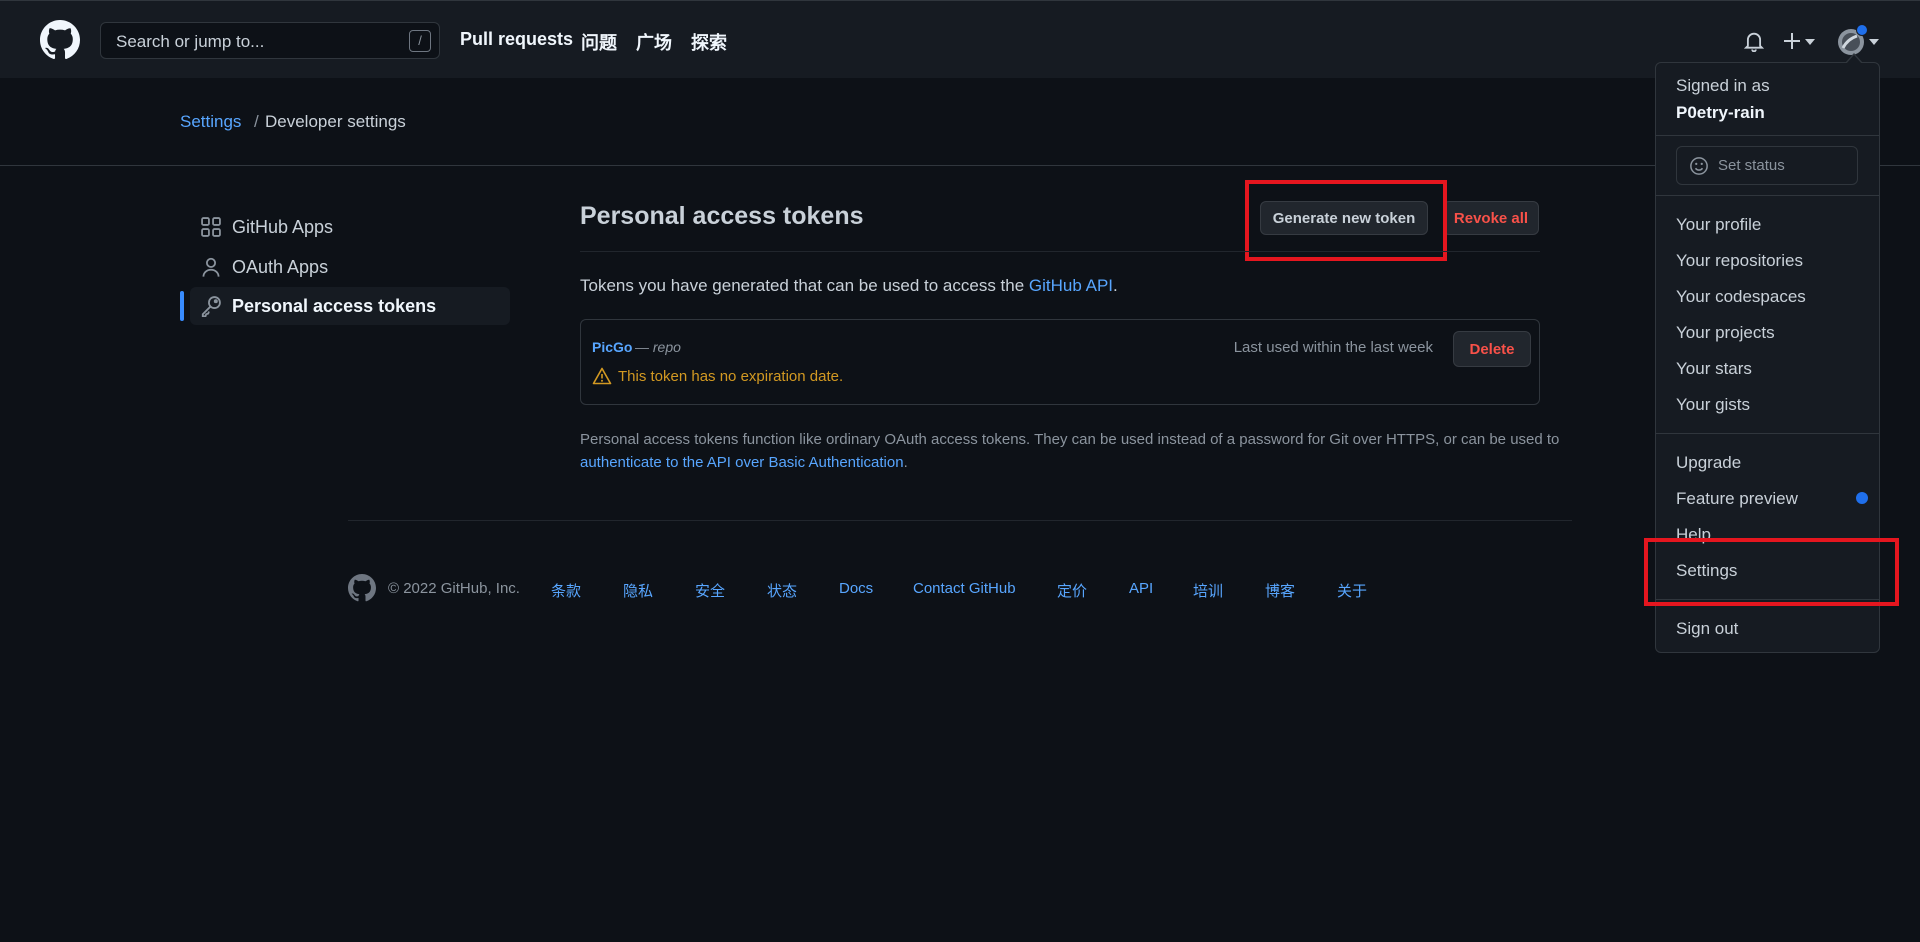 This screenshot has width=1920, height=942. I want to click on set-status-label: Set status, so click(1751, 165).